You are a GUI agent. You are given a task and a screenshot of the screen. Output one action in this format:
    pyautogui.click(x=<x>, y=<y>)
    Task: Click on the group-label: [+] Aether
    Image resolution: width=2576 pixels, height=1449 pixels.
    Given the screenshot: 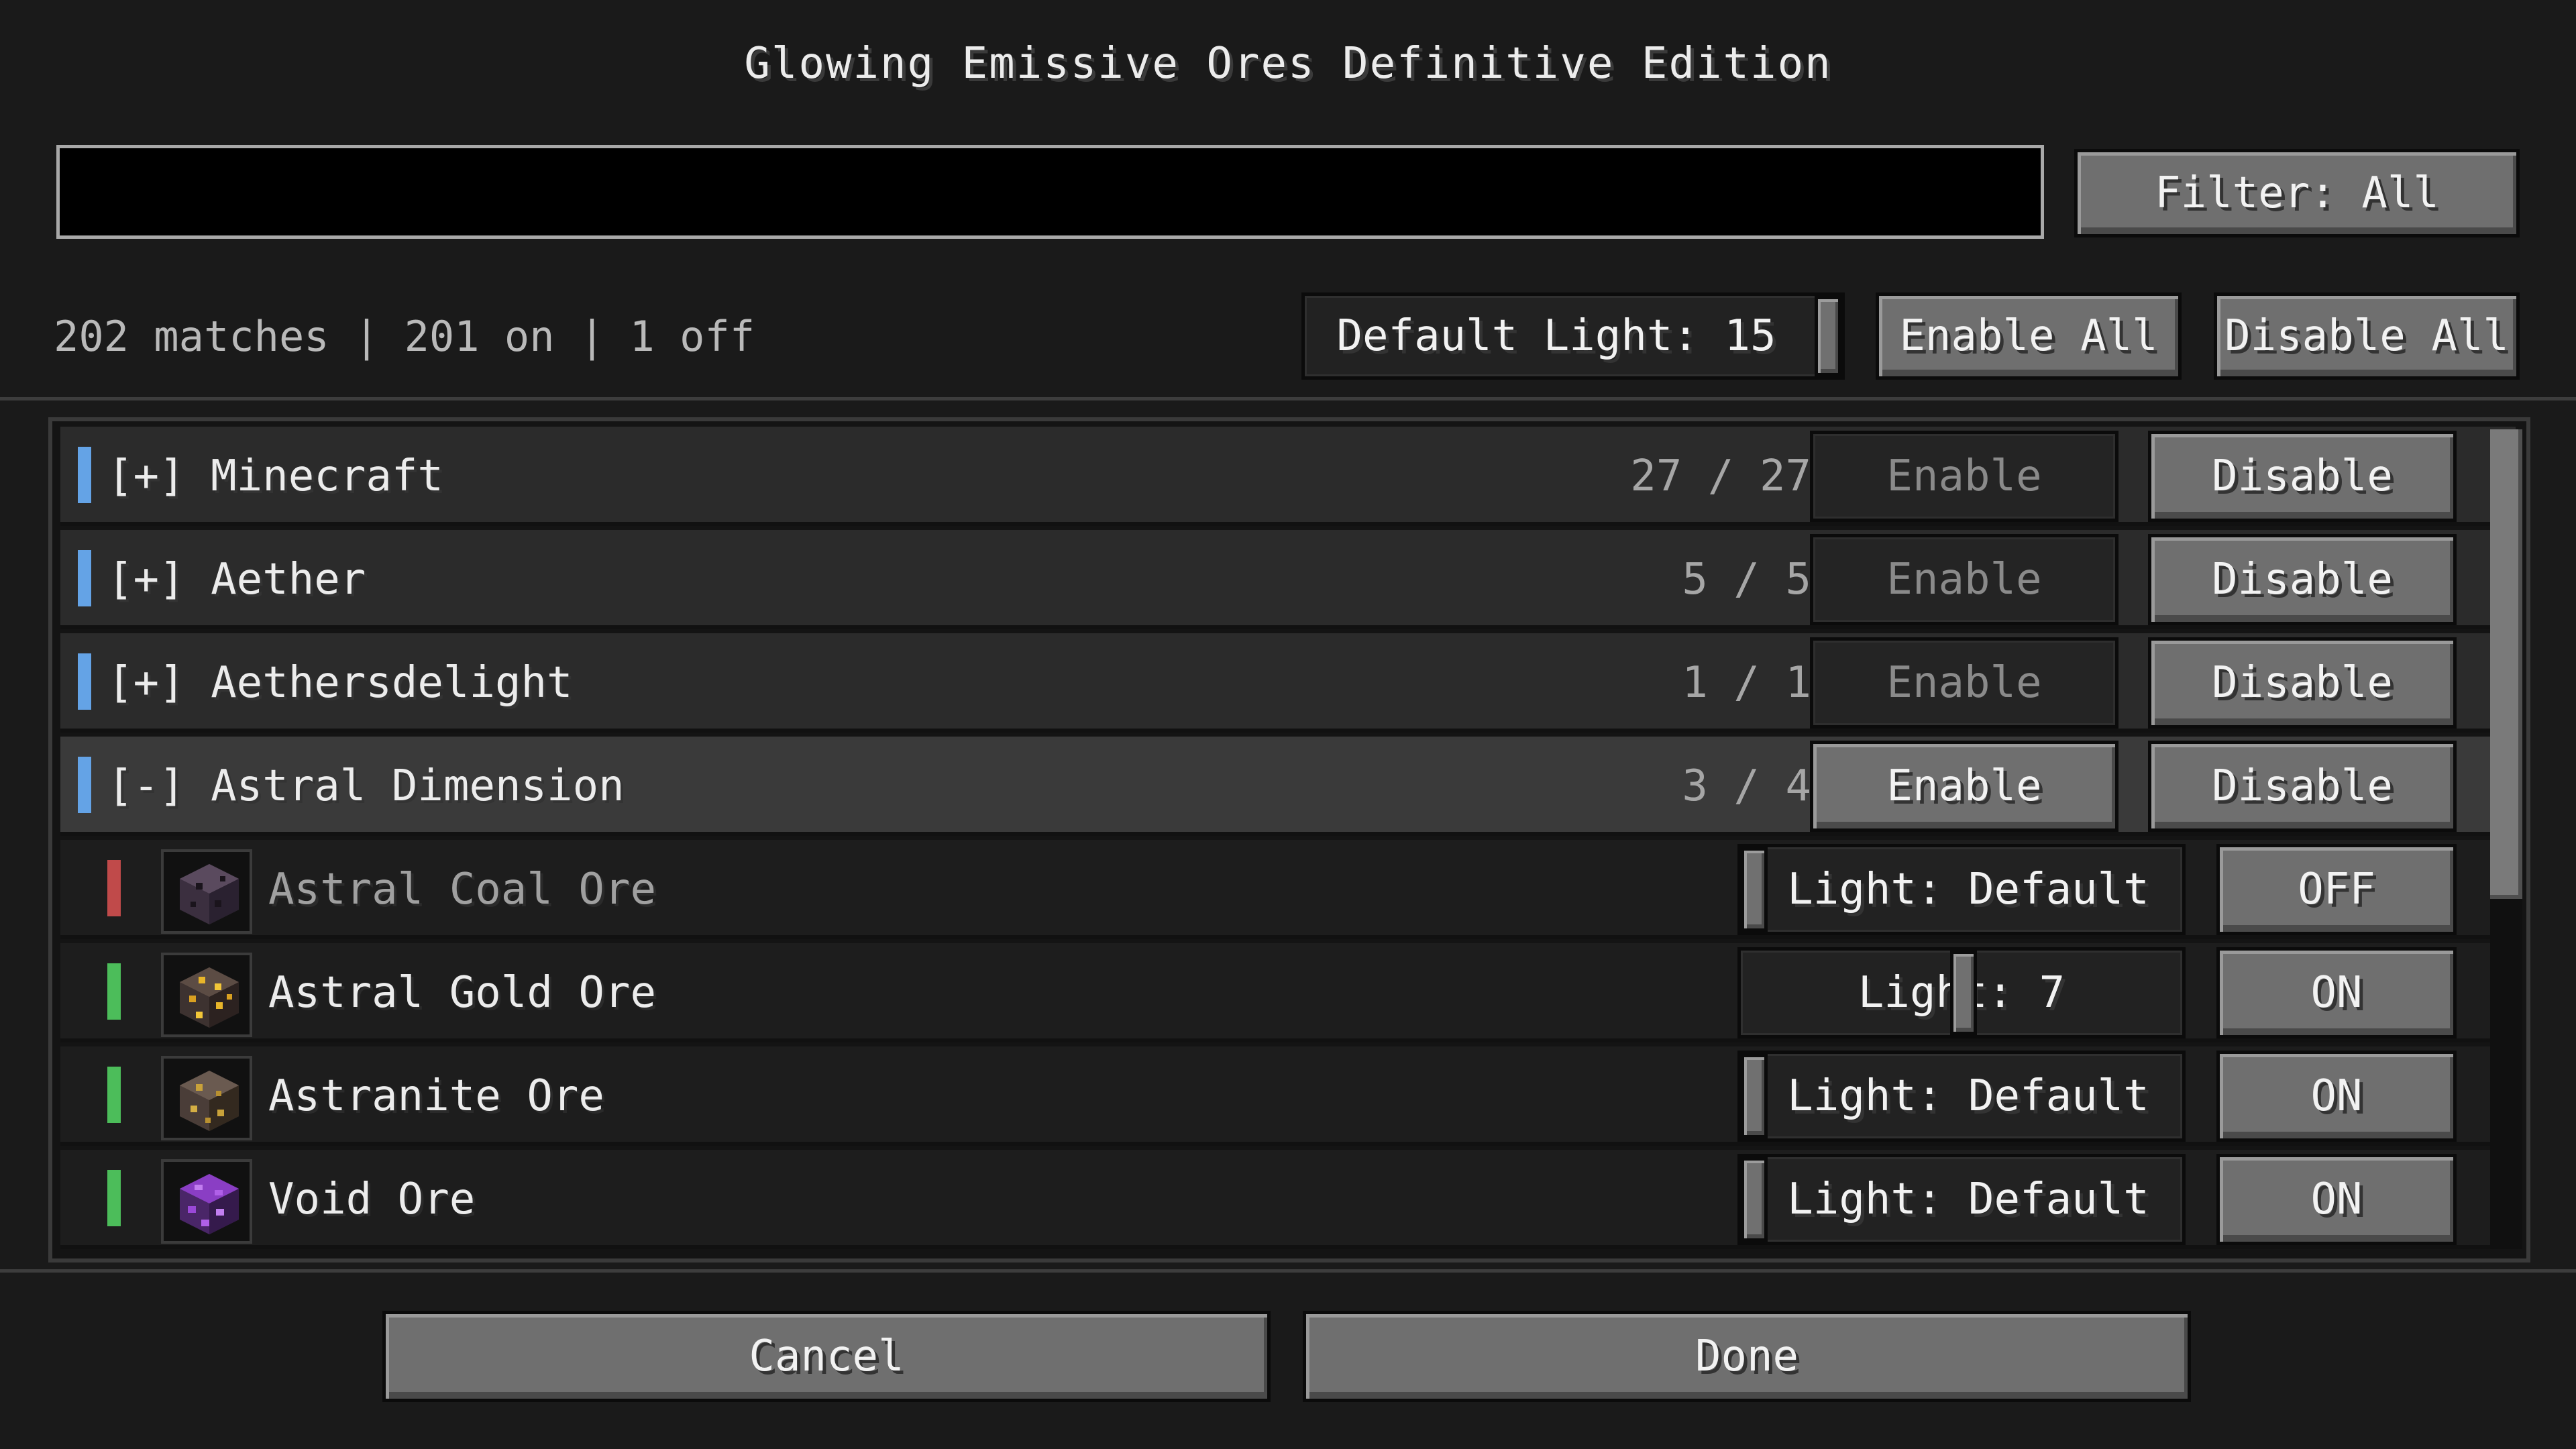 What is the action you would take?
    pyautogui.click(x=236, y=579)
    